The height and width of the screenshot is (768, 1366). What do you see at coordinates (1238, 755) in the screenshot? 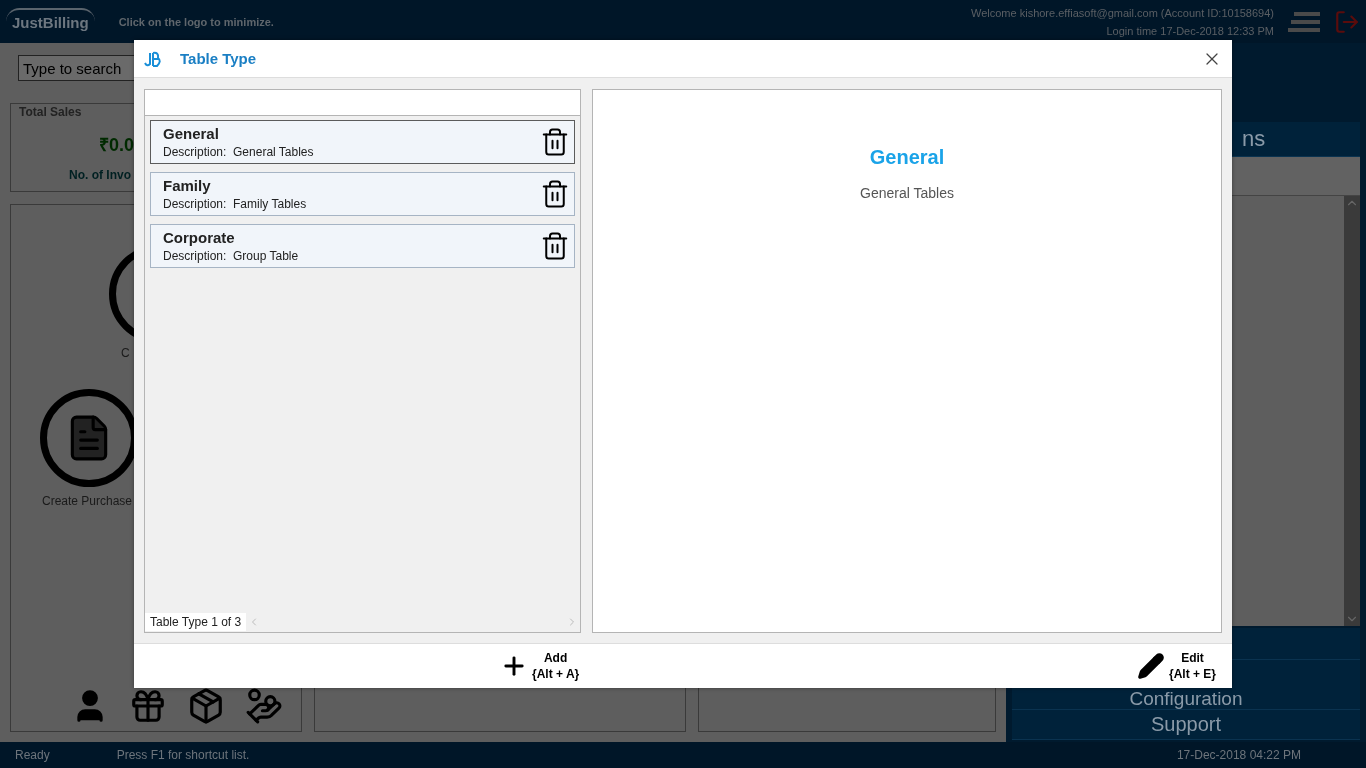
I see `status-clock: 17-Dec-2018 04:22 PM` at bounding box center [1238, 755].